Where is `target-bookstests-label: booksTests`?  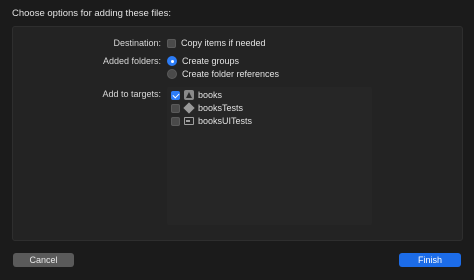 target-bookstests-label: booksTests is located at coordinates (221, 108).